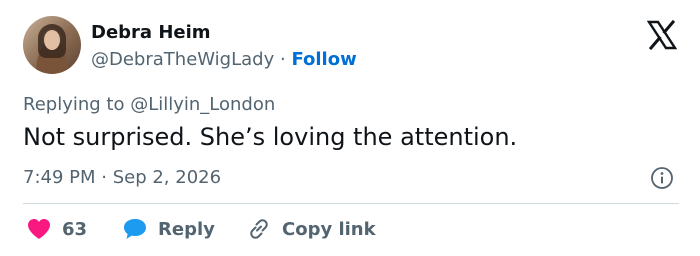 Image resolution: width=700 pixels, height=256 pixels. Describe the element at coordinates (351, 203) in the screenshot. I see `divider` at that location.